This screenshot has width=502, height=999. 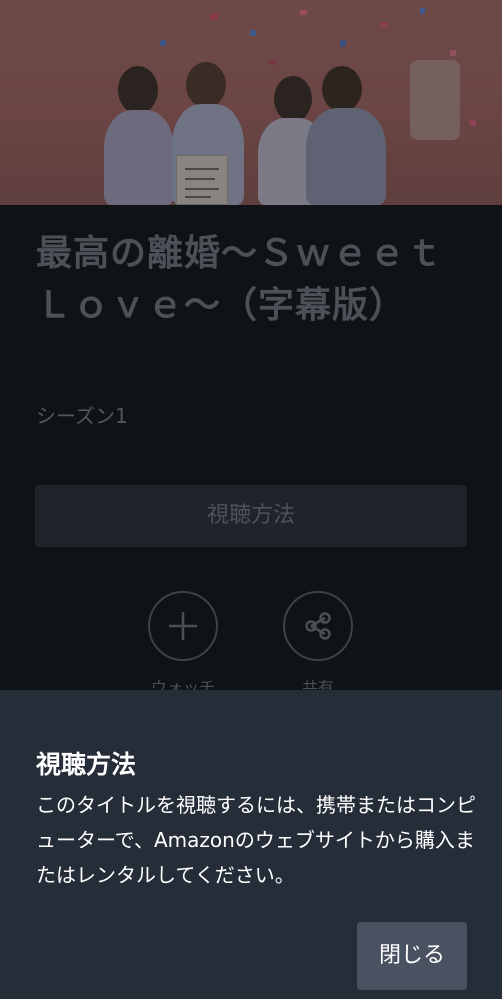 I want to click on show-title: 最高の離婚〜Ｓｗｅｅｔ Ｌｏｖｅ〜（字幕版）, so click(x=258, y=279).